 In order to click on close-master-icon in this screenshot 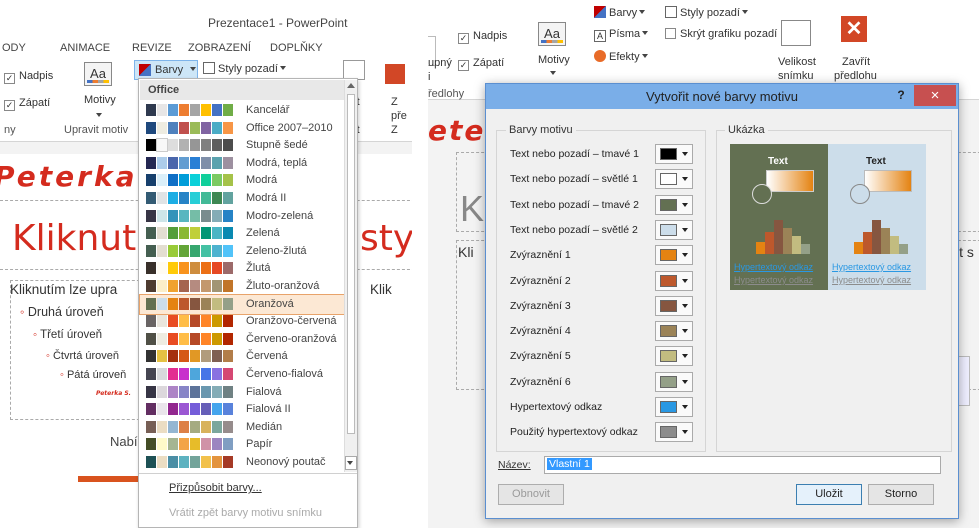, I will do `click(395, 74)`.